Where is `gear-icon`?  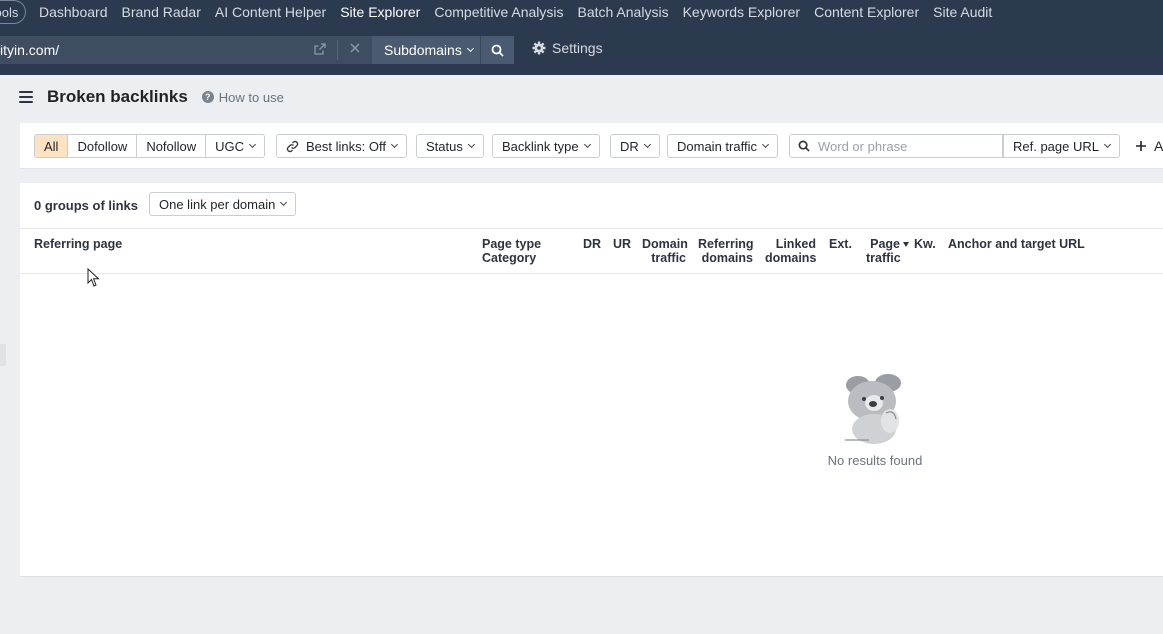
gear-icon is located at coordinates (539, 48).